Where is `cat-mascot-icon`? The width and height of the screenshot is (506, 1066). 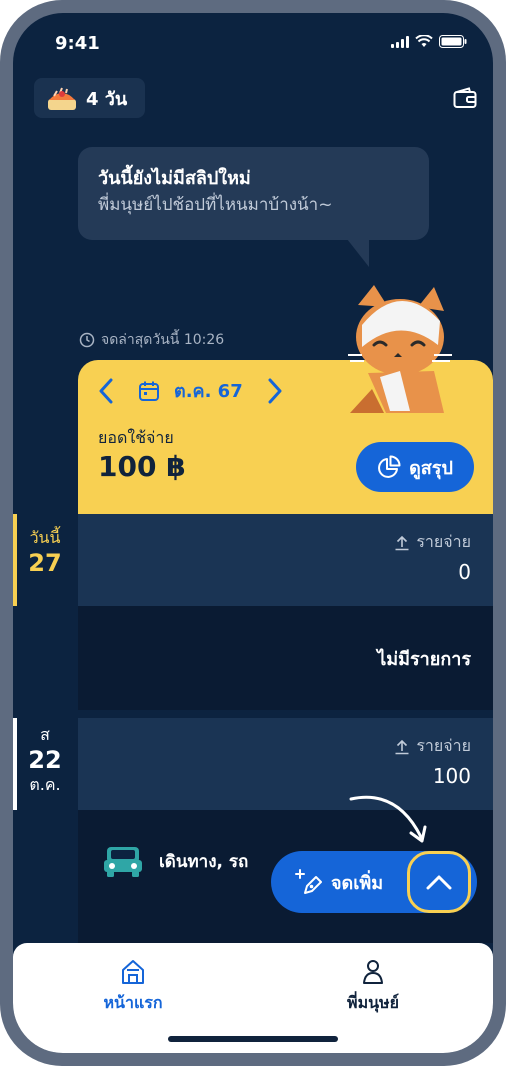 cat-mascot-icon is located at coordinates (400, 349).